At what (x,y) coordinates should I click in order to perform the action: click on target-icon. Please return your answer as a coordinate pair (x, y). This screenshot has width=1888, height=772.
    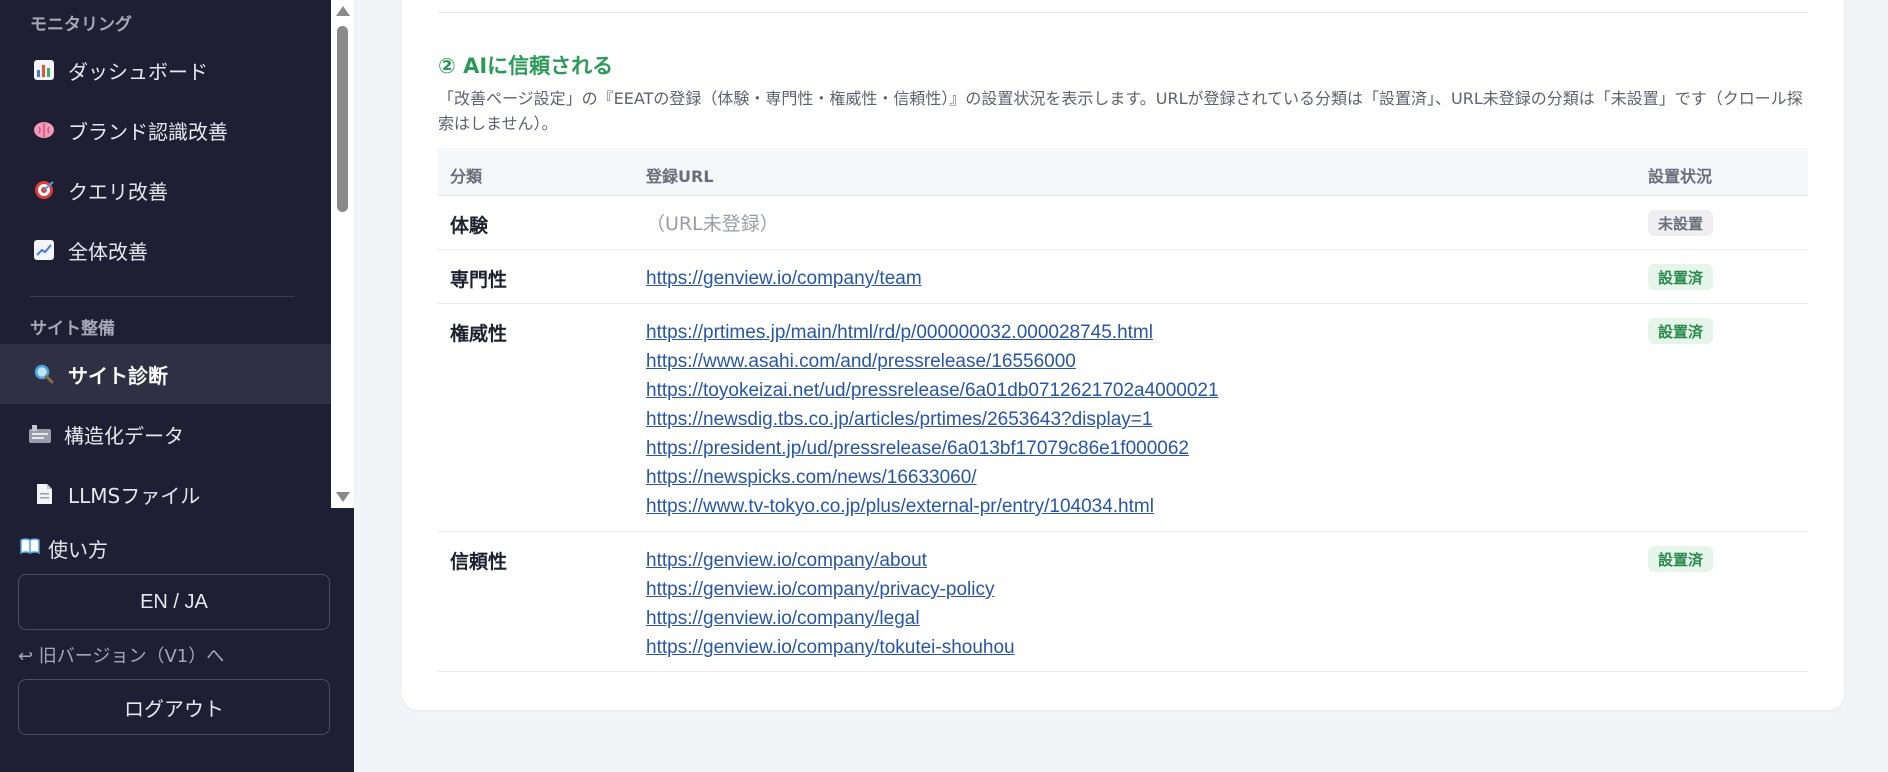
    Looking at the image, I should click on (44, 190).